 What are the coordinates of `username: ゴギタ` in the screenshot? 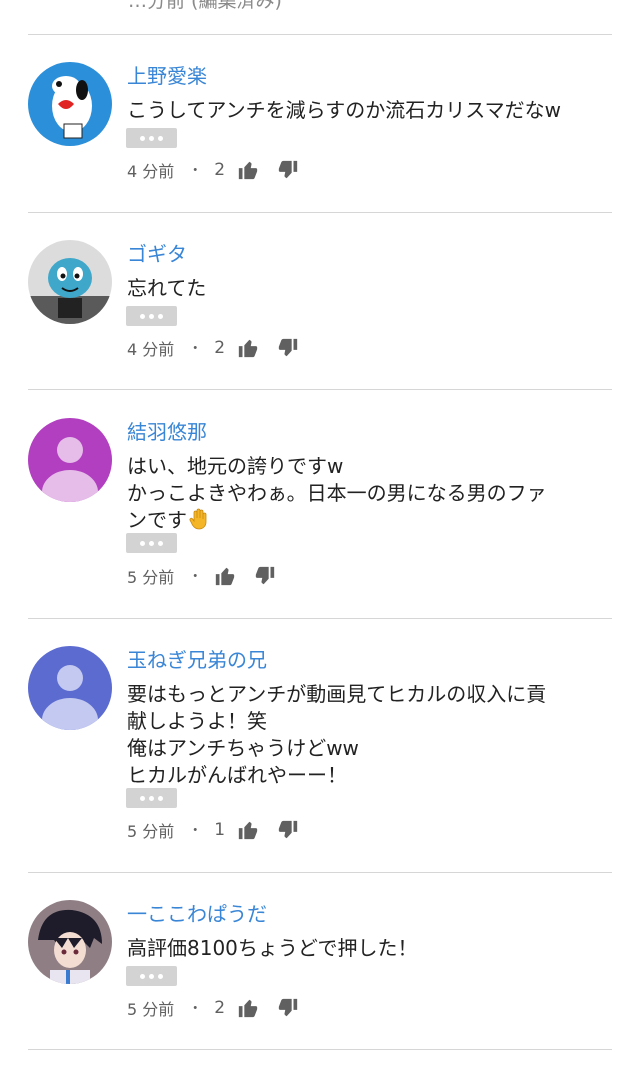 It's located at (157, 254).